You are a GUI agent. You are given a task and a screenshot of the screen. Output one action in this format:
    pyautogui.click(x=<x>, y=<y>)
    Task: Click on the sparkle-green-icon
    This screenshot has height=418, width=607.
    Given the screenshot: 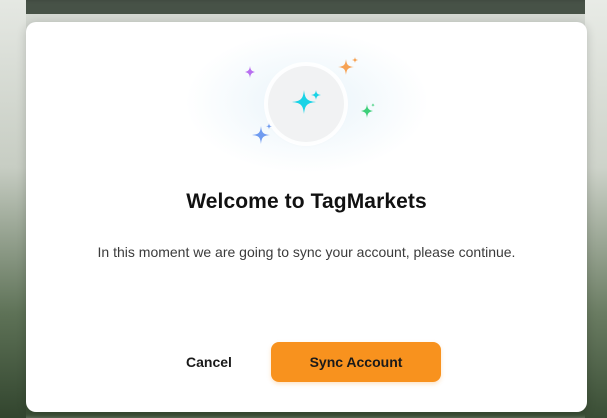 What is the action you would take?
    pyautogui.click(x=368, y=111)
    